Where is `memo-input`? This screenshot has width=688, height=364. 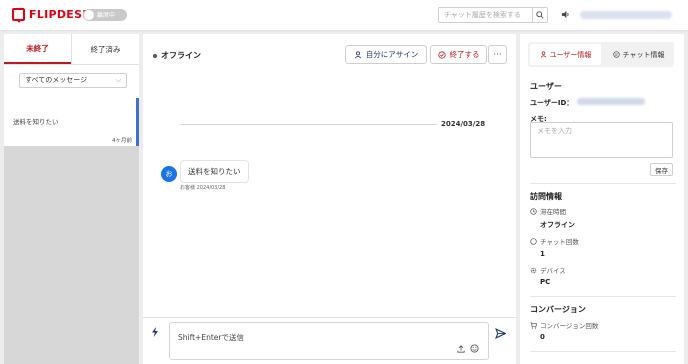
memo-input is located at coordinates (601, 140).